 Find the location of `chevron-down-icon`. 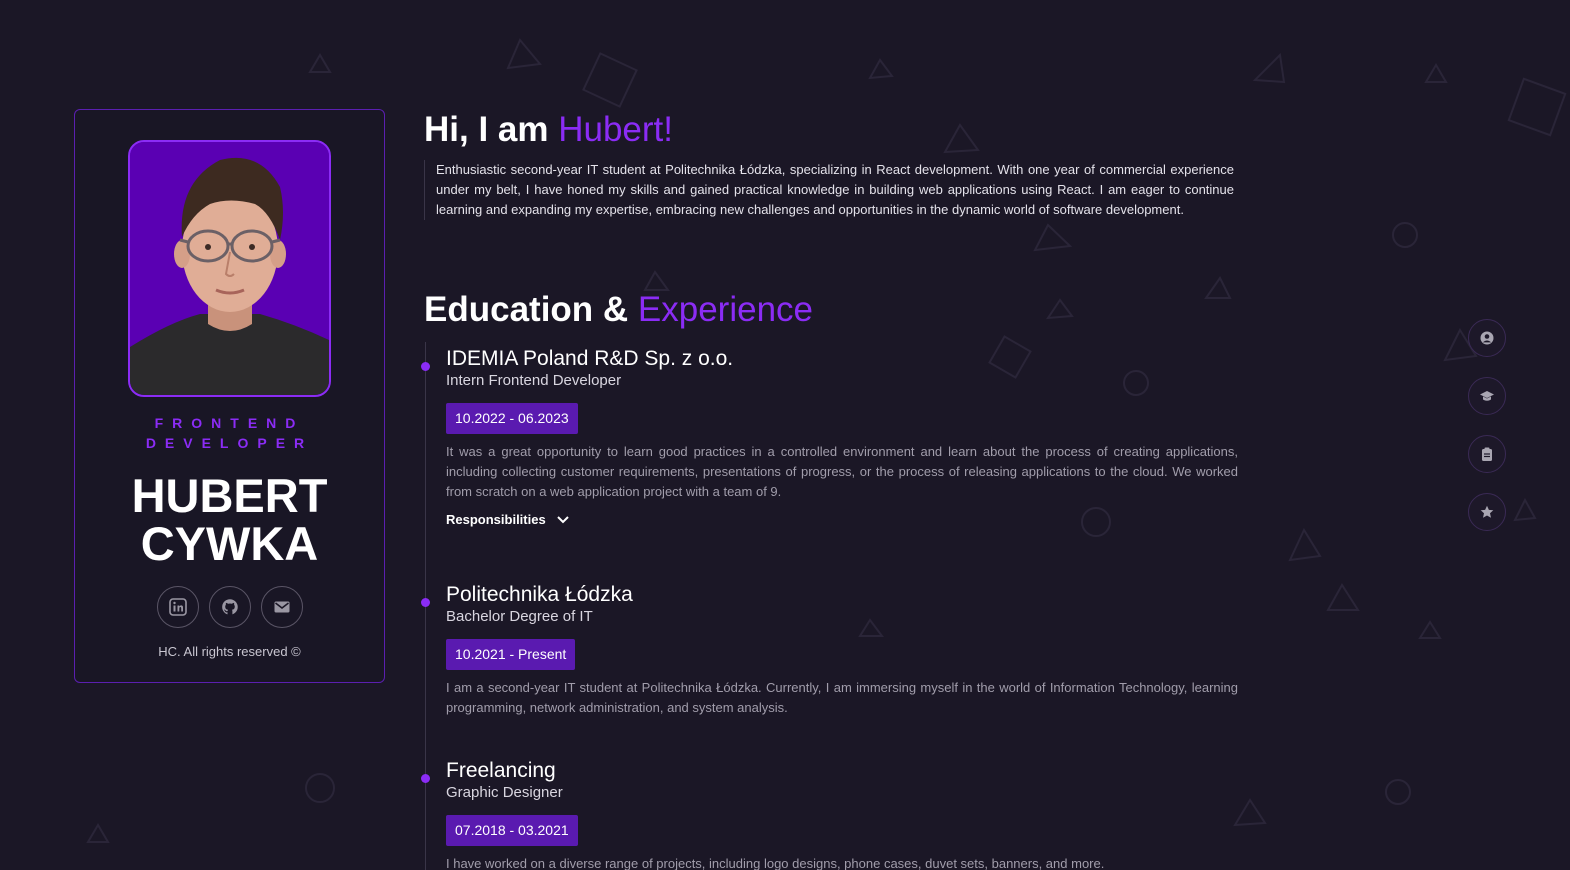

chevron-down-icon is located at coordinates (562, 519).